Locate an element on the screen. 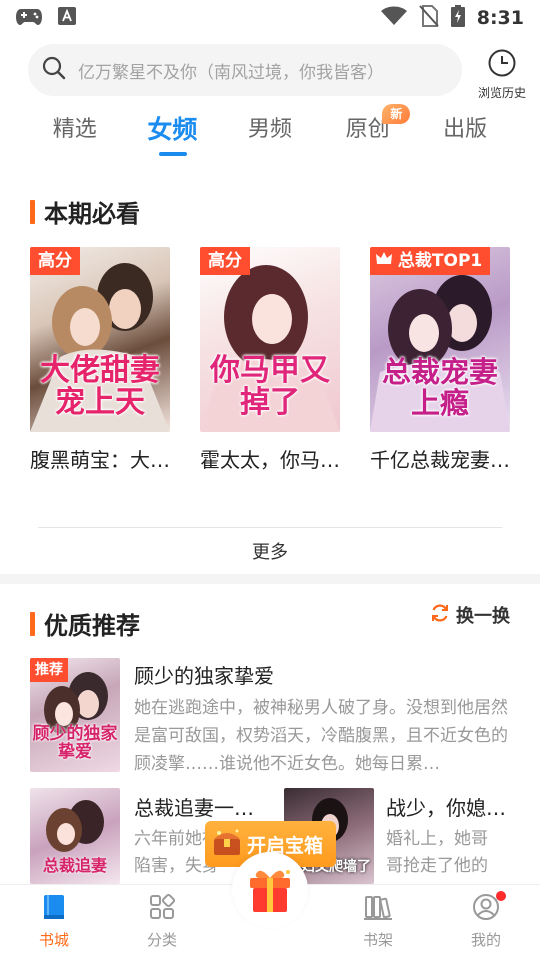  featured-book-title: 顾少的独家挚爱 is located at coordinates (204, 674).